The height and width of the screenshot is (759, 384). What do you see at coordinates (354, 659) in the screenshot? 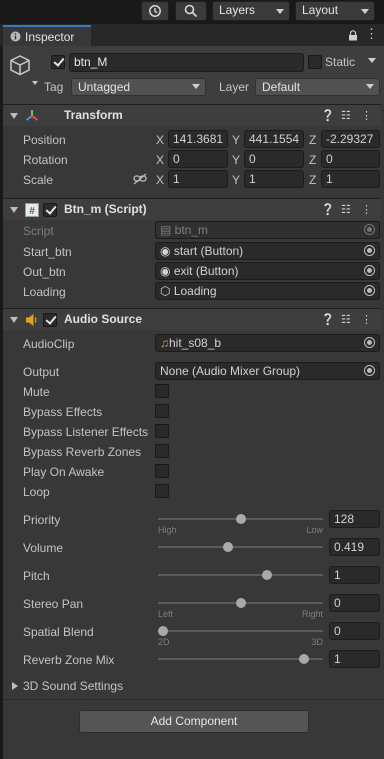
I see `reverb-zone-mix-value-field: 1` at bounding box center [354, 659].